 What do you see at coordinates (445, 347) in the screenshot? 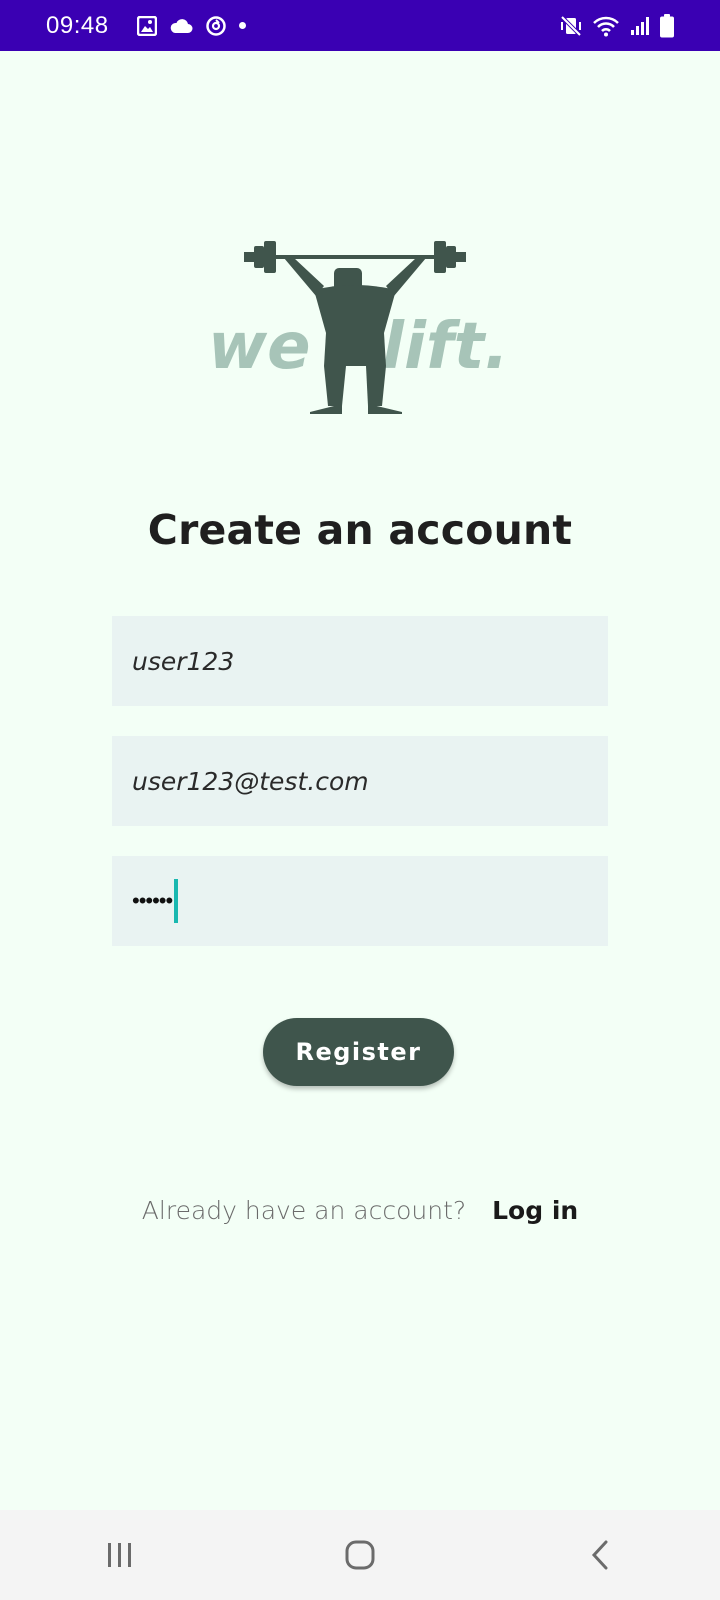
I see `logo-text-lift: lift.` at bounding box center [445, 347].